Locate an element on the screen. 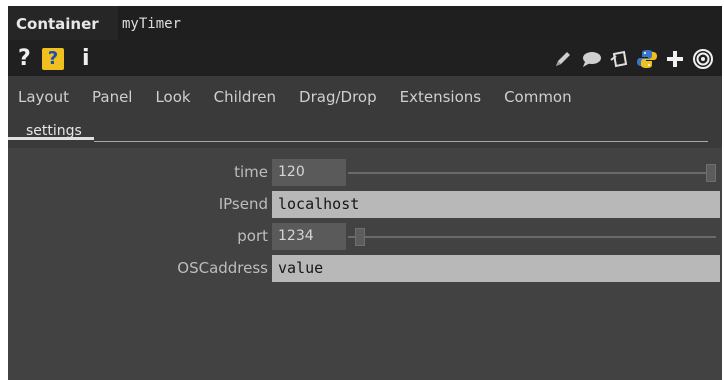 This screenshot has width=724, height=380. param-row-ipsend: IPsend localhost is located at coordinates (365, 204).